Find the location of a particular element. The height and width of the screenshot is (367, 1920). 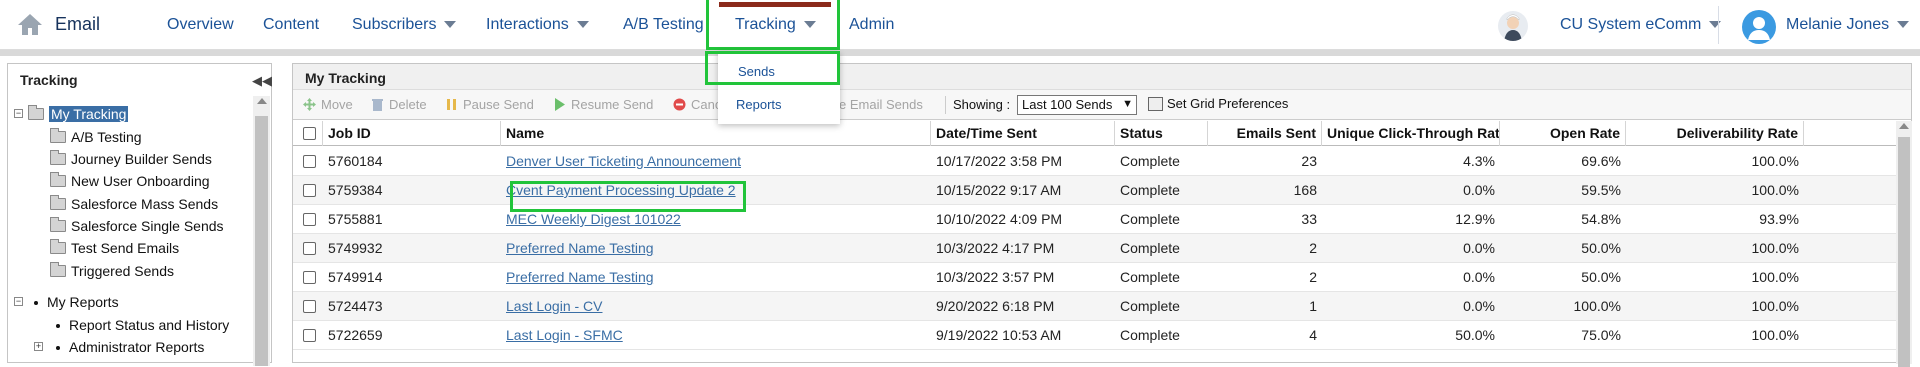

play-icon is located at coordinates (560, 104).